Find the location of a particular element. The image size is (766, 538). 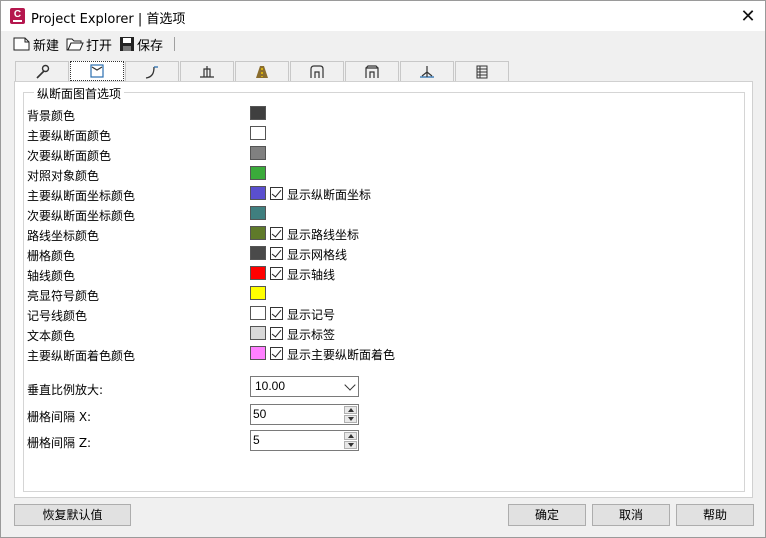

secondary-profile-color-swatch is located at coordinates (258, 153).